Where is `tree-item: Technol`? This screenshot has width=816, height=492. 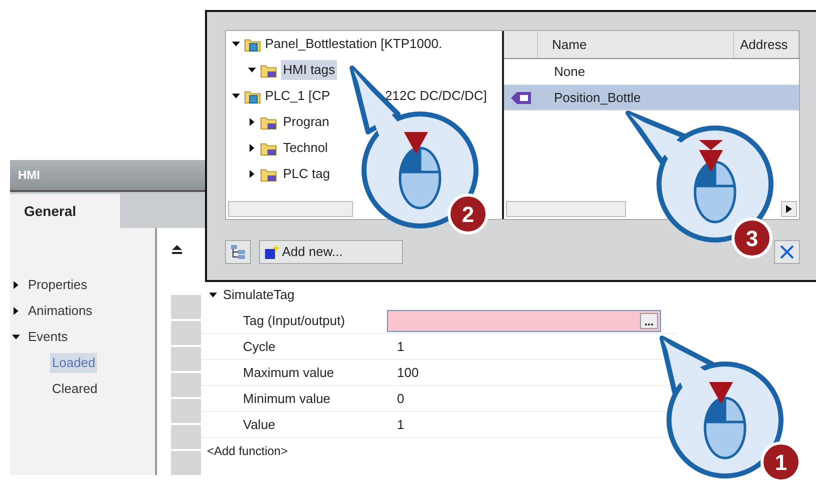
tree-item: Technol is located at coordinates (305, 148).